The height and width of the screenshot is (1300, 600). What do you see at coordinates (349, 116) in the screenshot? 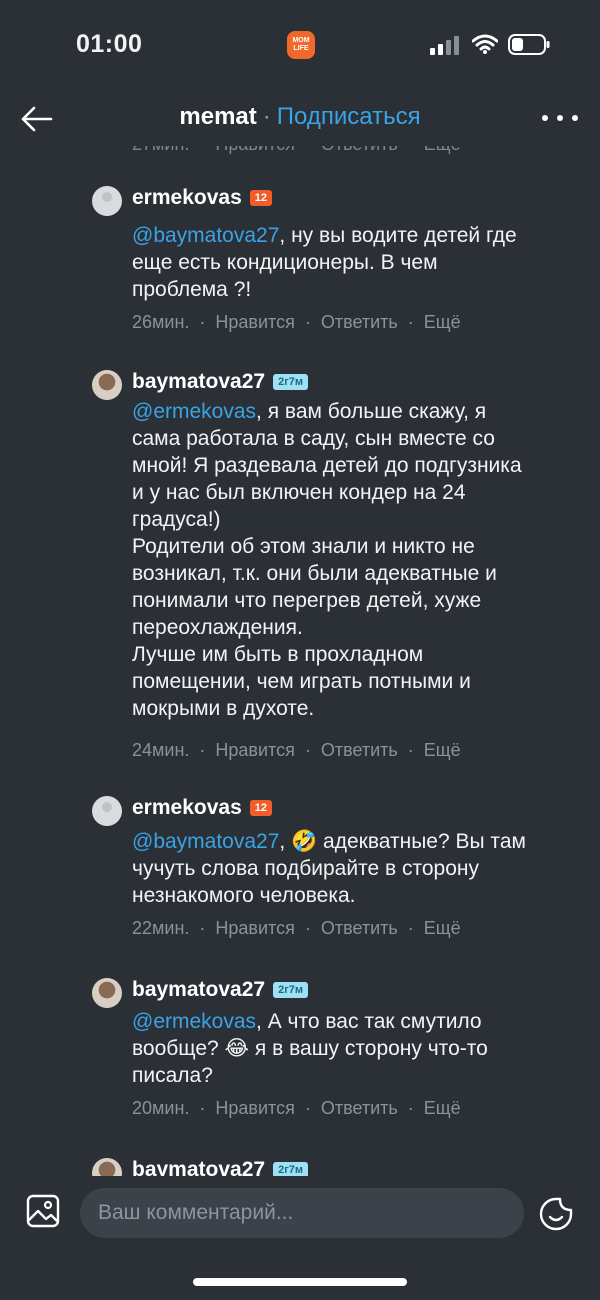
I see `follow-button: Подписаться` at bounding box center [349, 116].